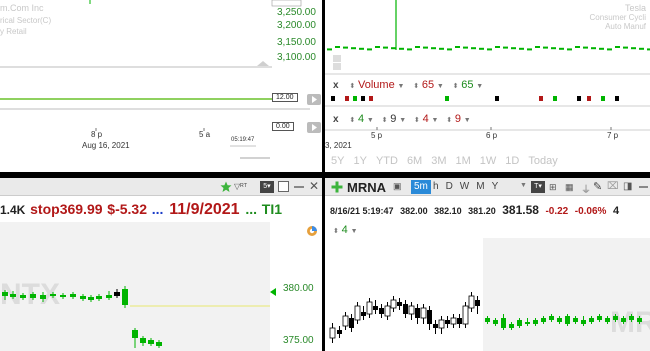 The image size is (650, 351). What do you see at coordinates (337, 161) in the screenshot?
I see `period-5y: 5Y` at bounding box center [337, 161].